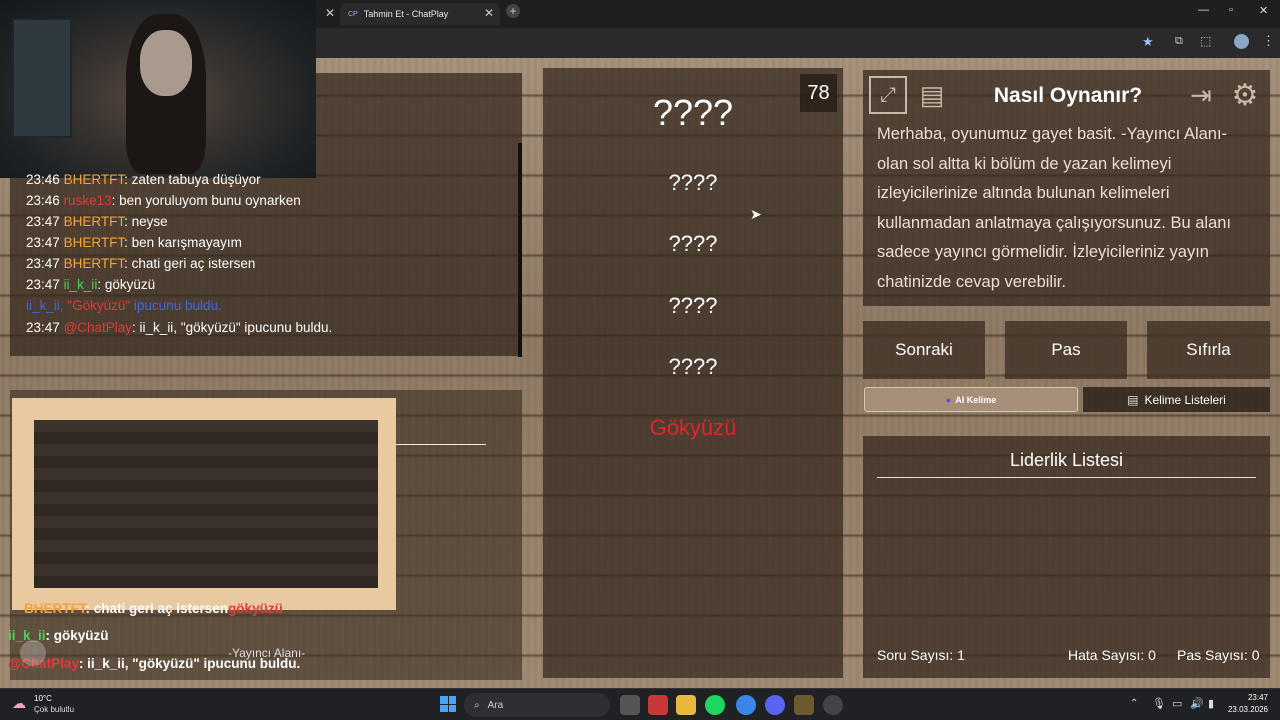  Describe the element at coordinates (948, 399) in the screenshot. I see `robot-icon: ●` at that location.